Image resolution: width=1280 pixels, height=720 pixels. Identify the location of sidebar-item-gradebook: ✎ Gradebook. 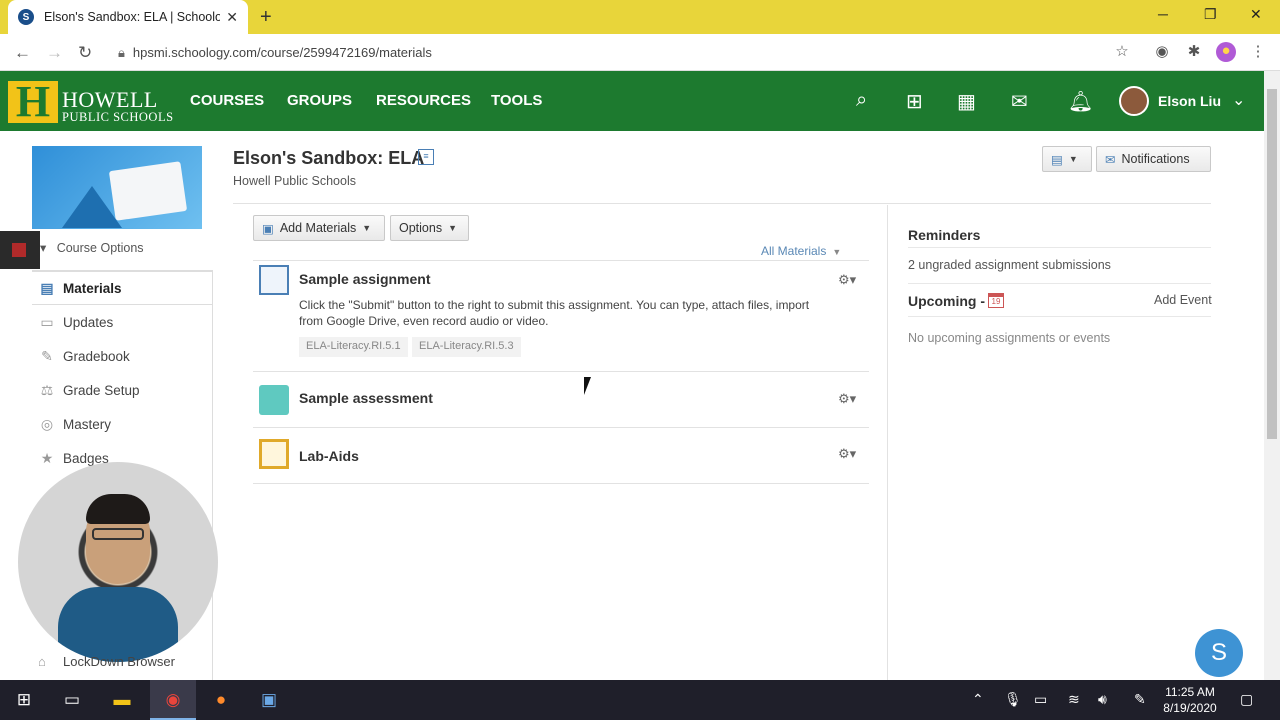
(122, 356).